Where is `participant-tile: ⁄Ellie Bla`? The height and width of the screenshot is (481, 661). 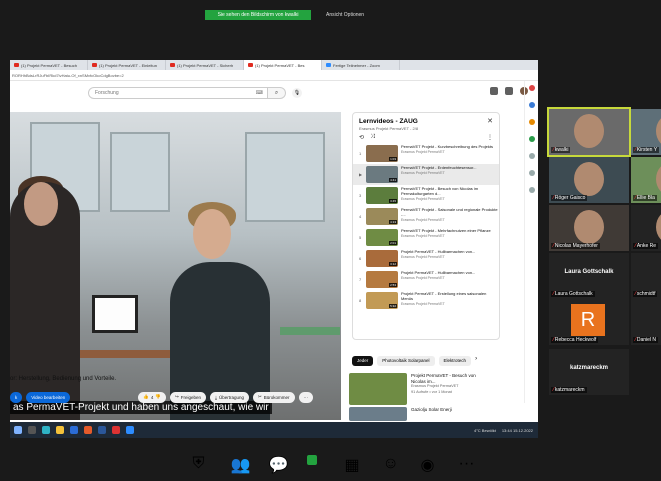
participant-tile: ⁄Ellie Bla is located at coordinates (646, 180).